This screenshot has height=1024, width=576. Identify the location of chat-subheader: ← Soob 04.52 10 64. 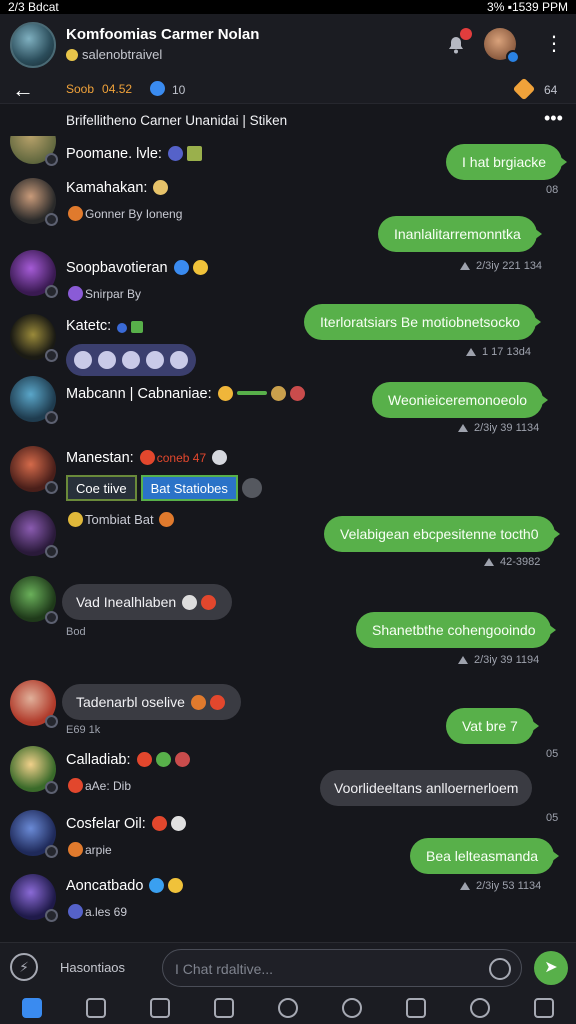
(288, 90).